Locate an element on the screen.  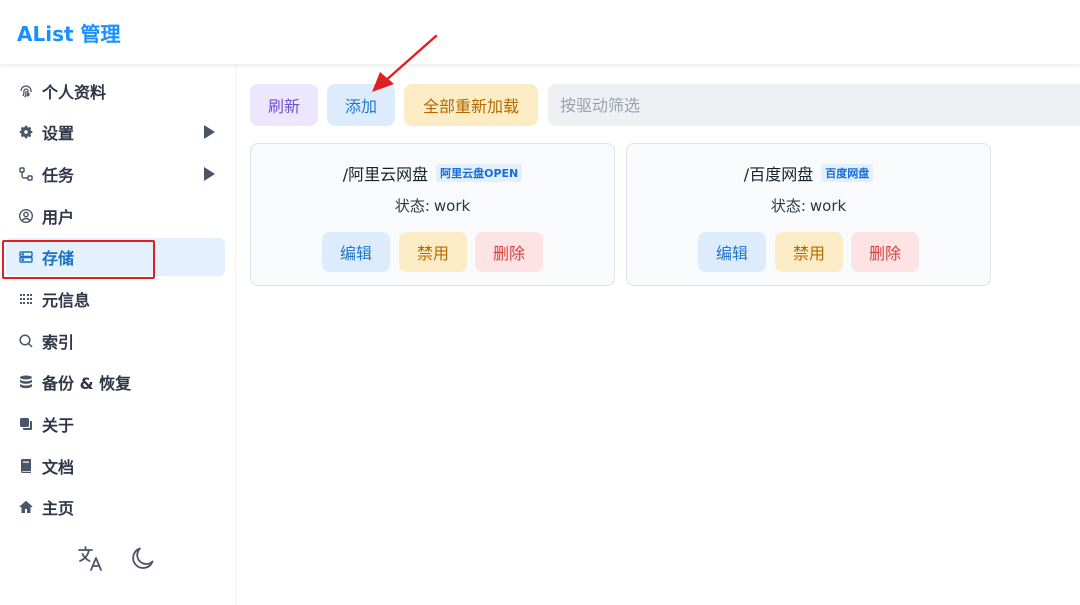
sidebar-item-label: 关于 is located at coordinates (58, 425).